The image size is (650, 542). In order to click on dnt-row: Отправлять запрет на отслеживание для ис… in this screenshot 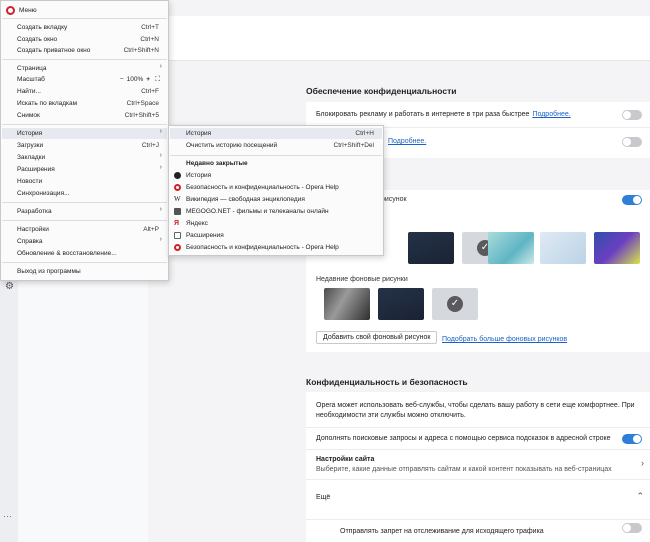, I will do `click(478, 531)`.